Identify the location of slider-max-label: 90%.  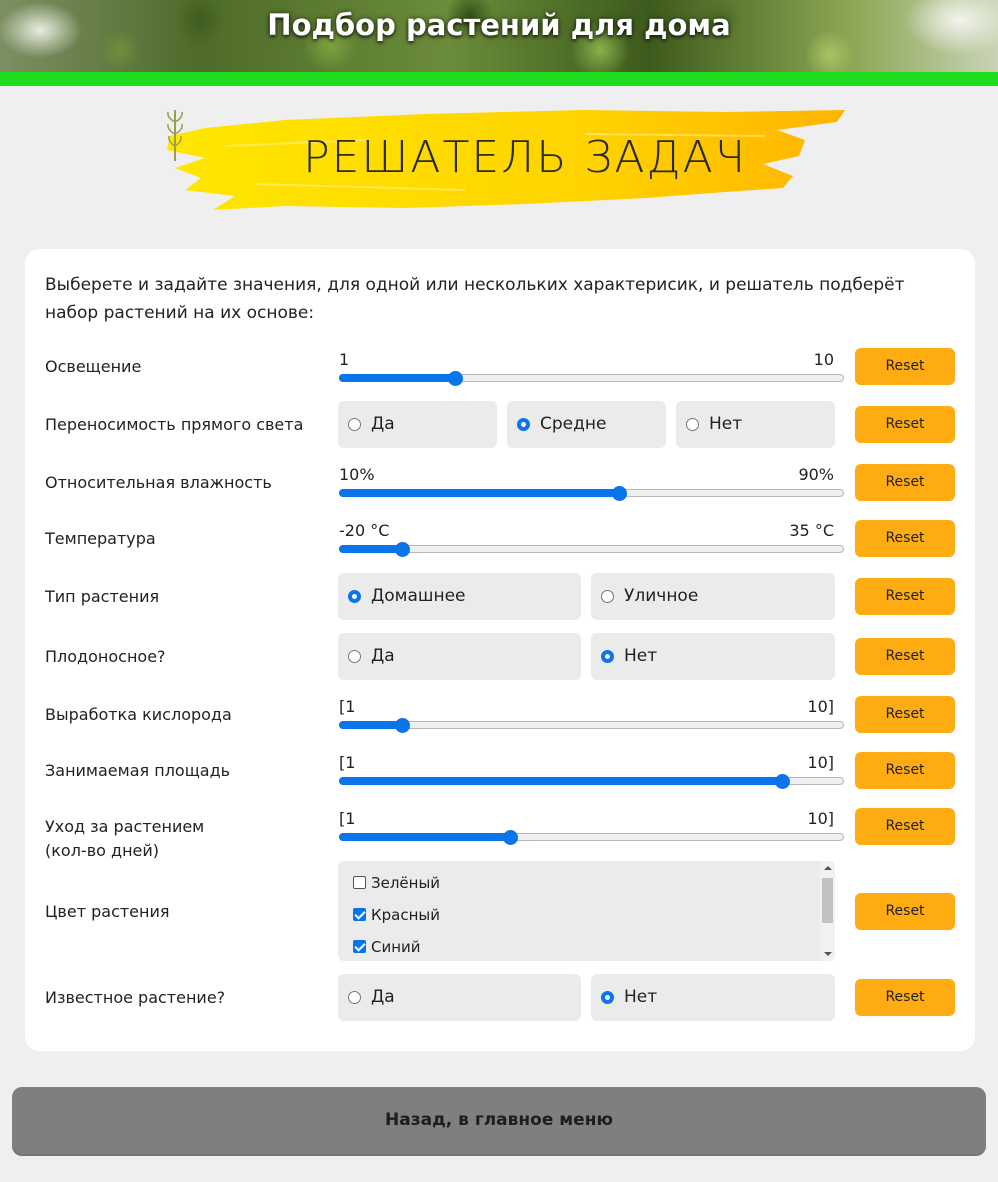
(816, 474).